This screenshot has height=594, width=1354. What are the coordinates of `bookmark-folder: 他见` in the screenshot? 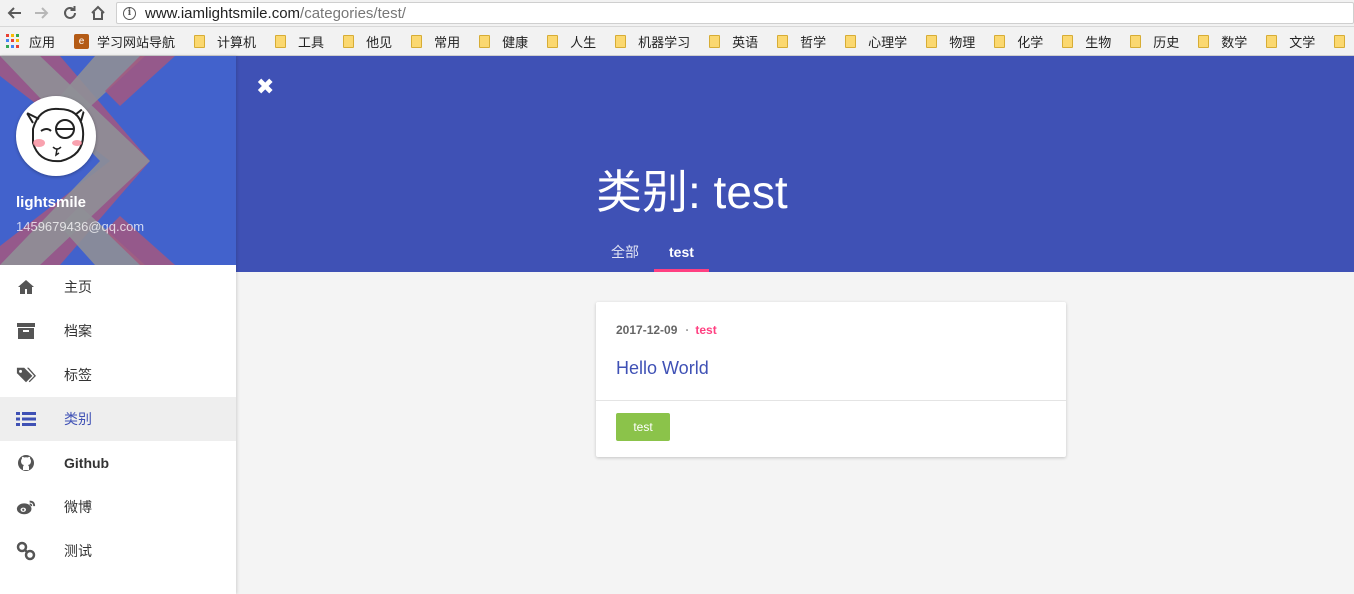 It's located at (367, 41).